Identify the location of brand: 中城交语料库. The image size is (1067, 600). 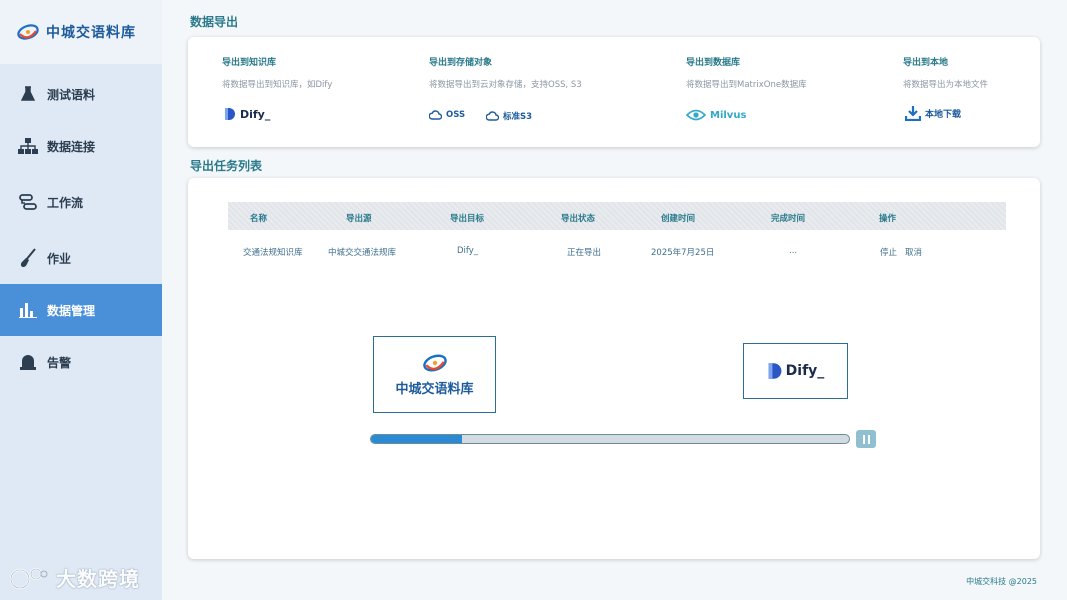
(81, 32).